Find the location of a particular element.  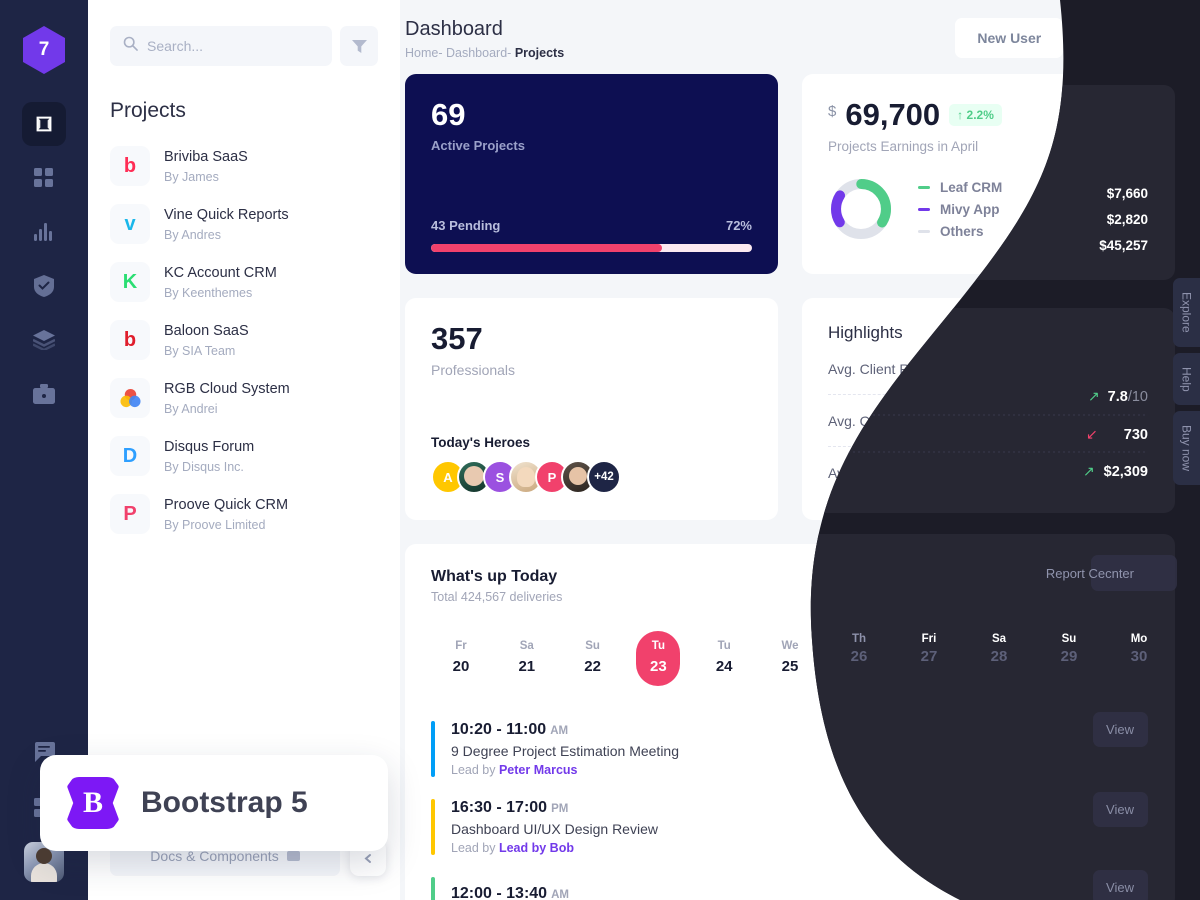

project-owner: By Andrei is located at coordinates (191, 408).